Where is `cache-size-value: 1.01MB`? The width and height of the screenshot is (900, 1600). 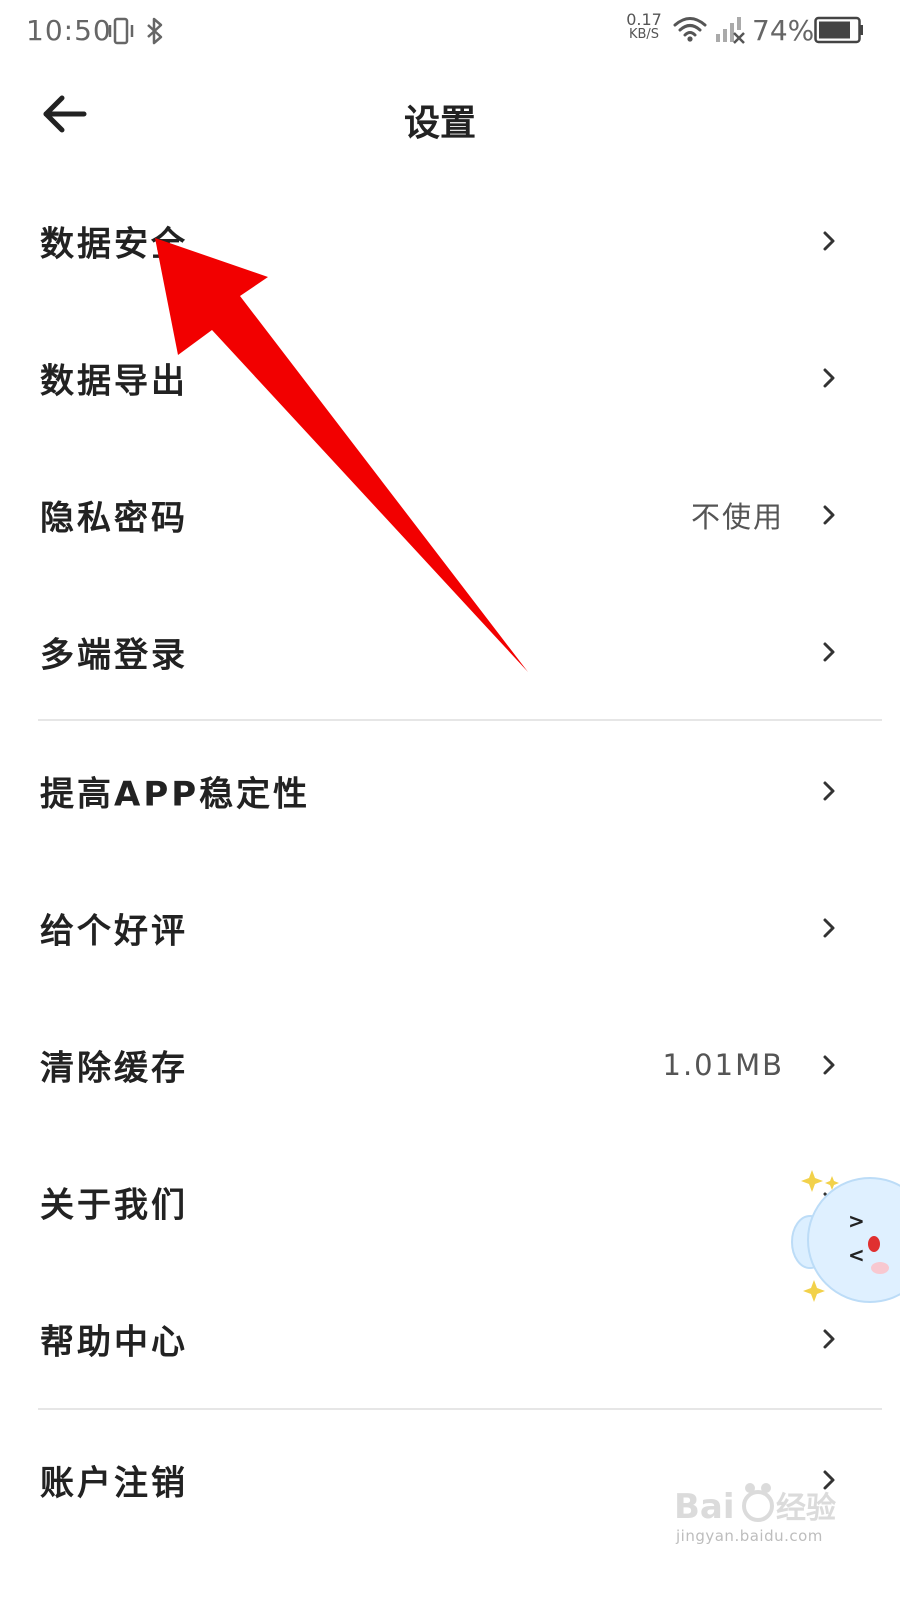 cache-size-value: 1.01MB is located at coordinates (723, 1064).